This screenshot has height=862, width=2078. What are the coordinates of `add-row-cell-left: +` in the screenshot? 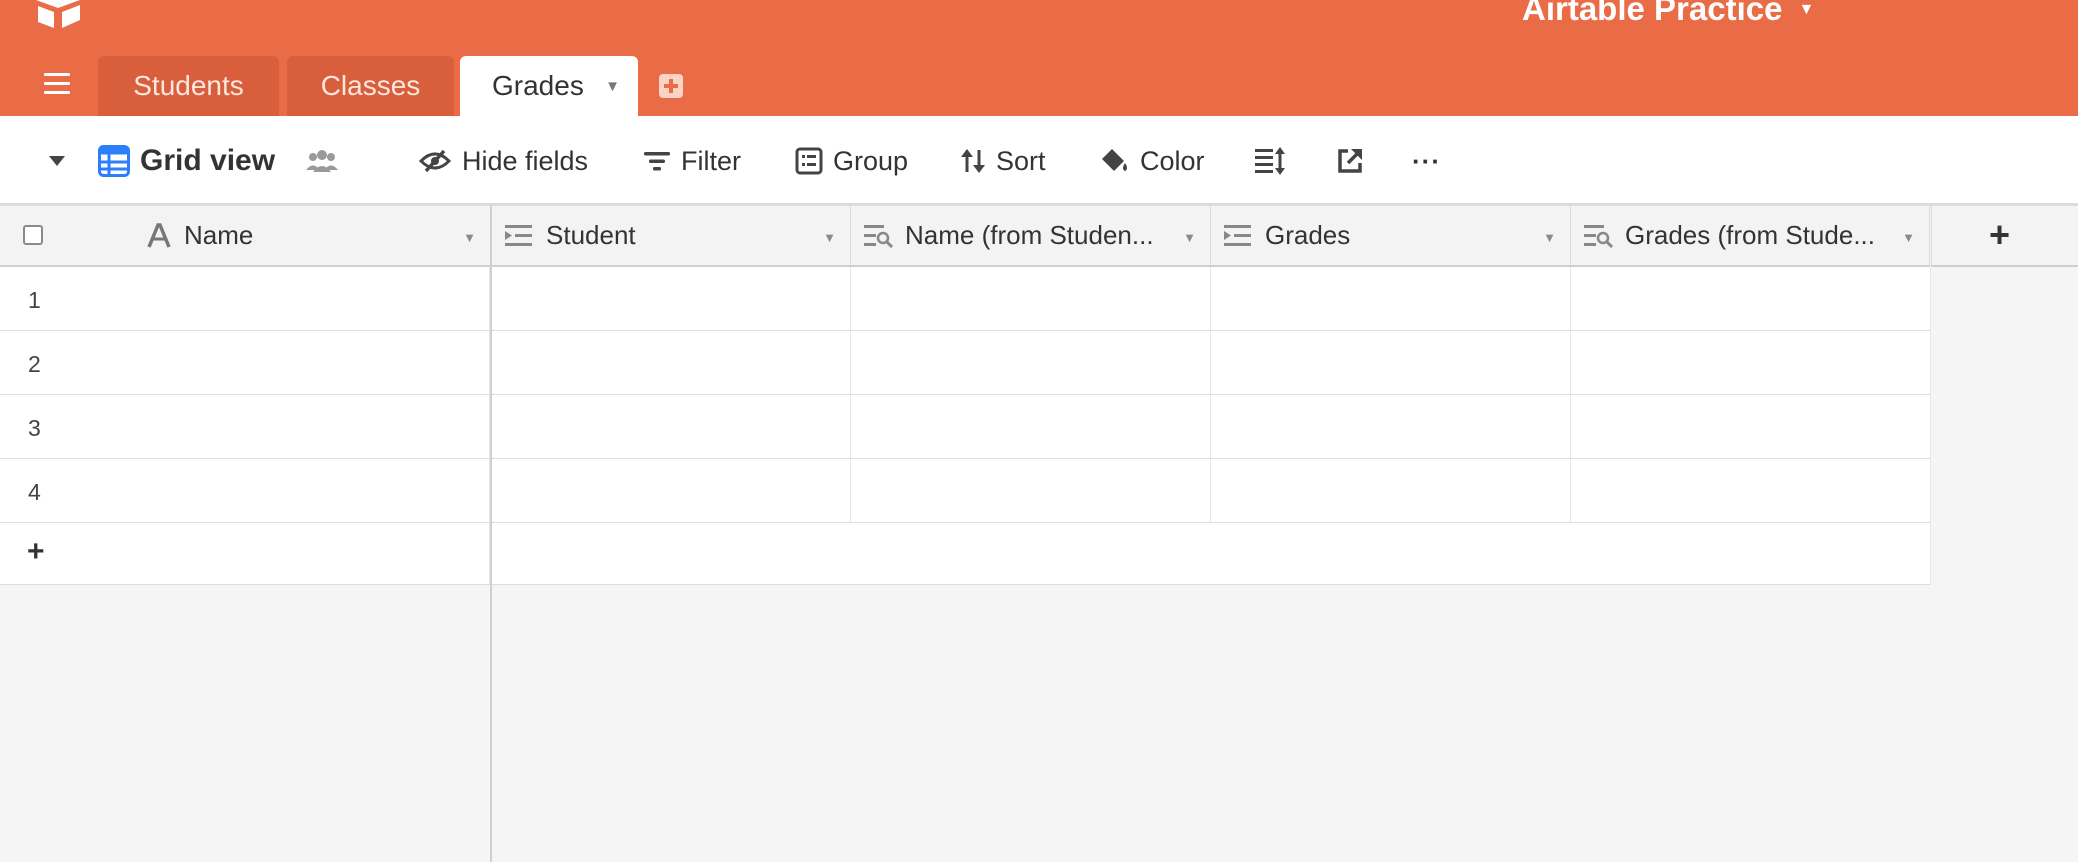 It's located at (245, 554).